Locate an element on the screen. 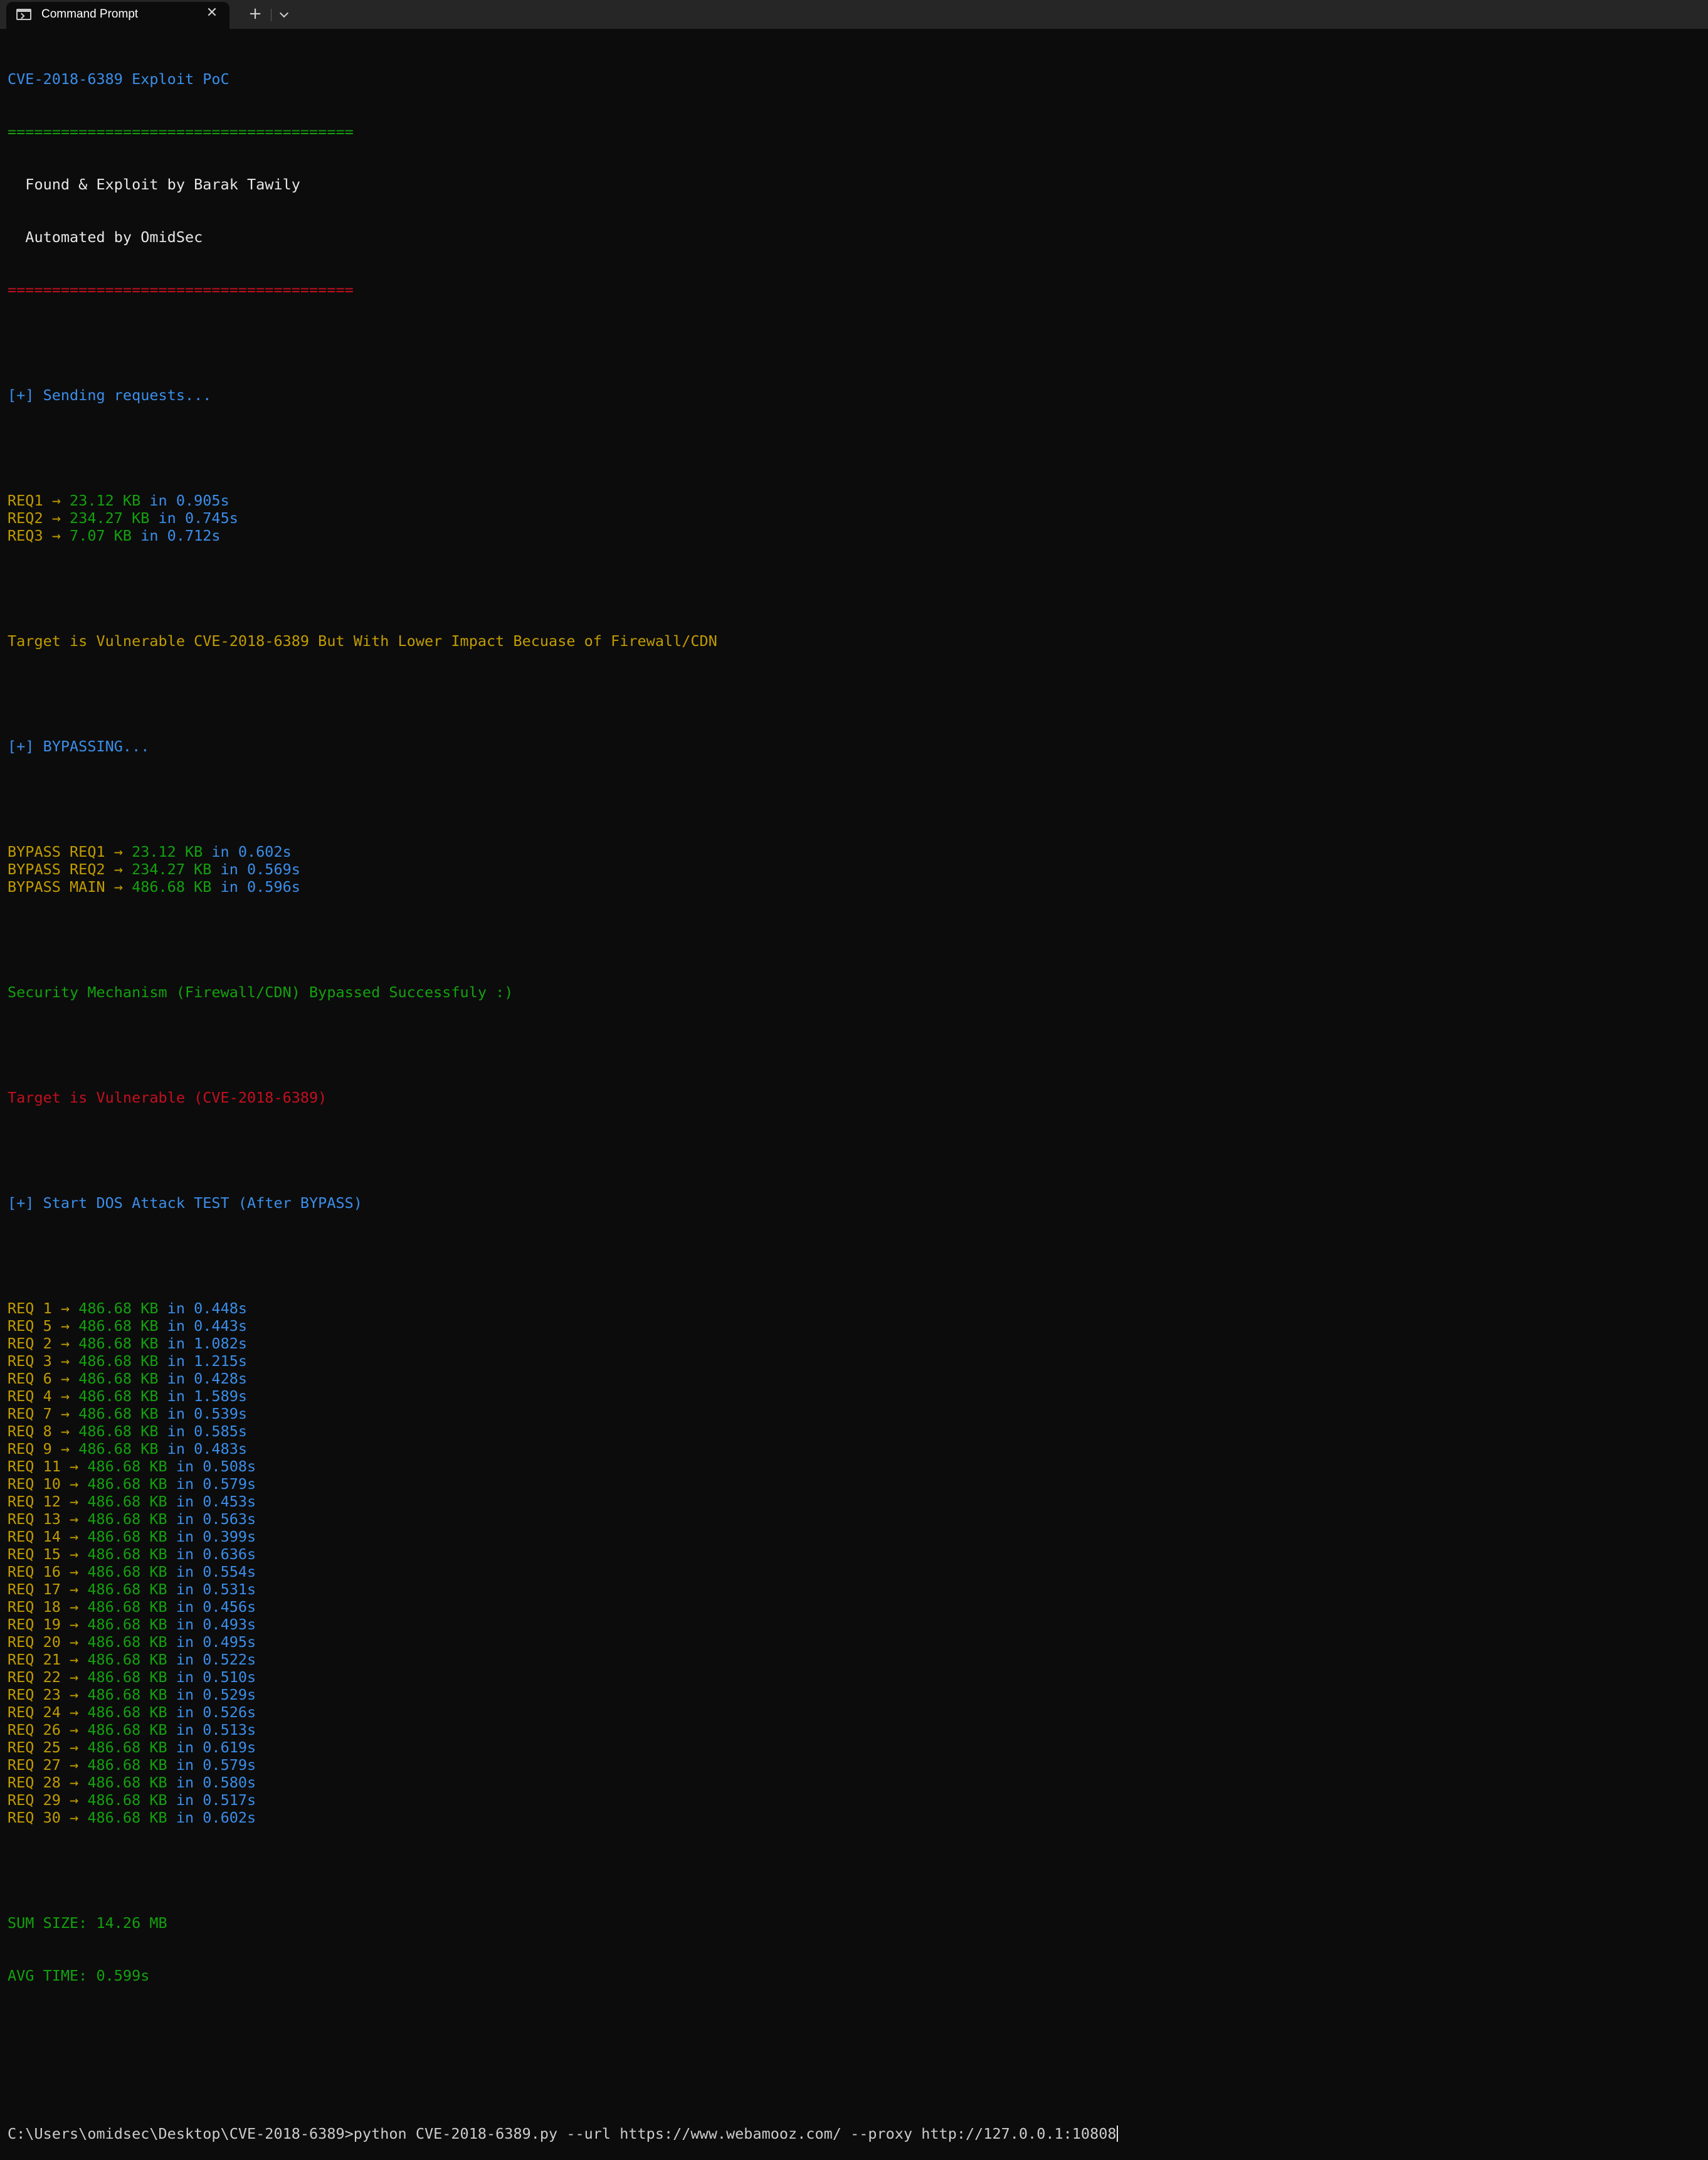 Image resolution: width=1708 pixels, height=2160 pixels. request-label: REQ 4 → is located at coordinates (43, 1396).